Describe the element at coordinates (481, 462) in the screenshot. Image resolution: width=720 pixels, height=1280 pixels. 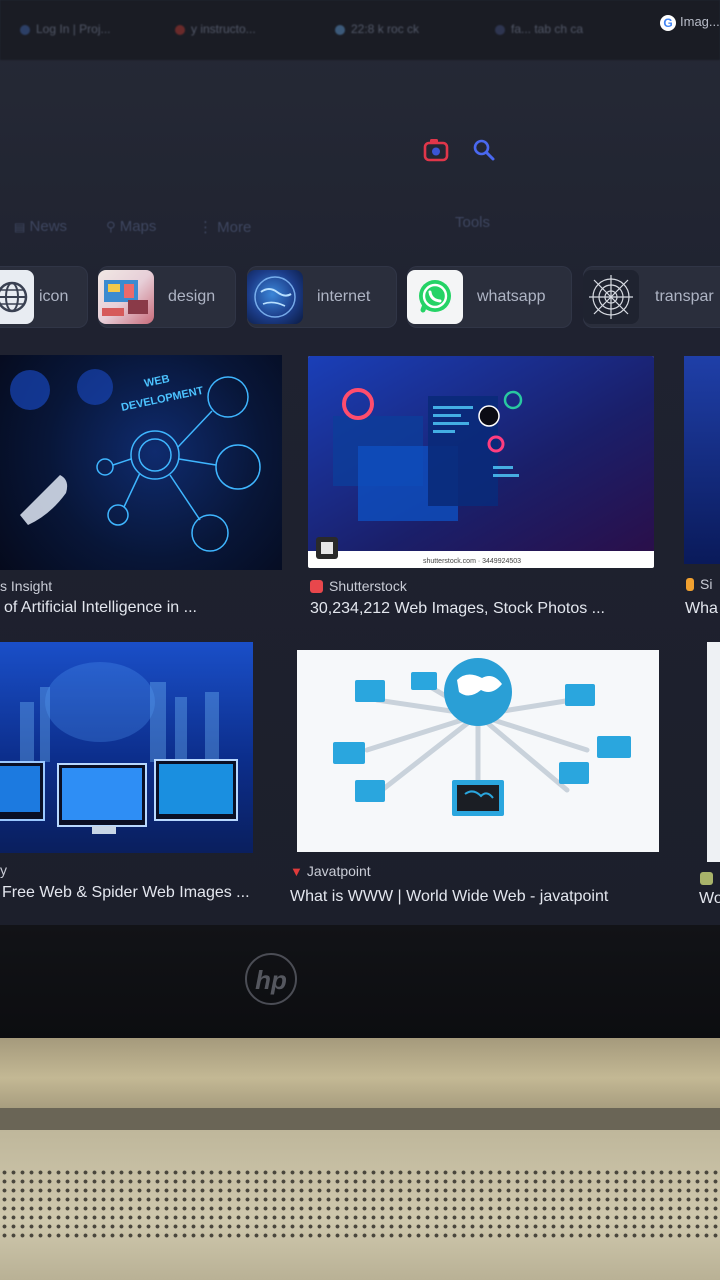
I see `result-thumbnail: shutterstock.com · 3449924503` at that location.